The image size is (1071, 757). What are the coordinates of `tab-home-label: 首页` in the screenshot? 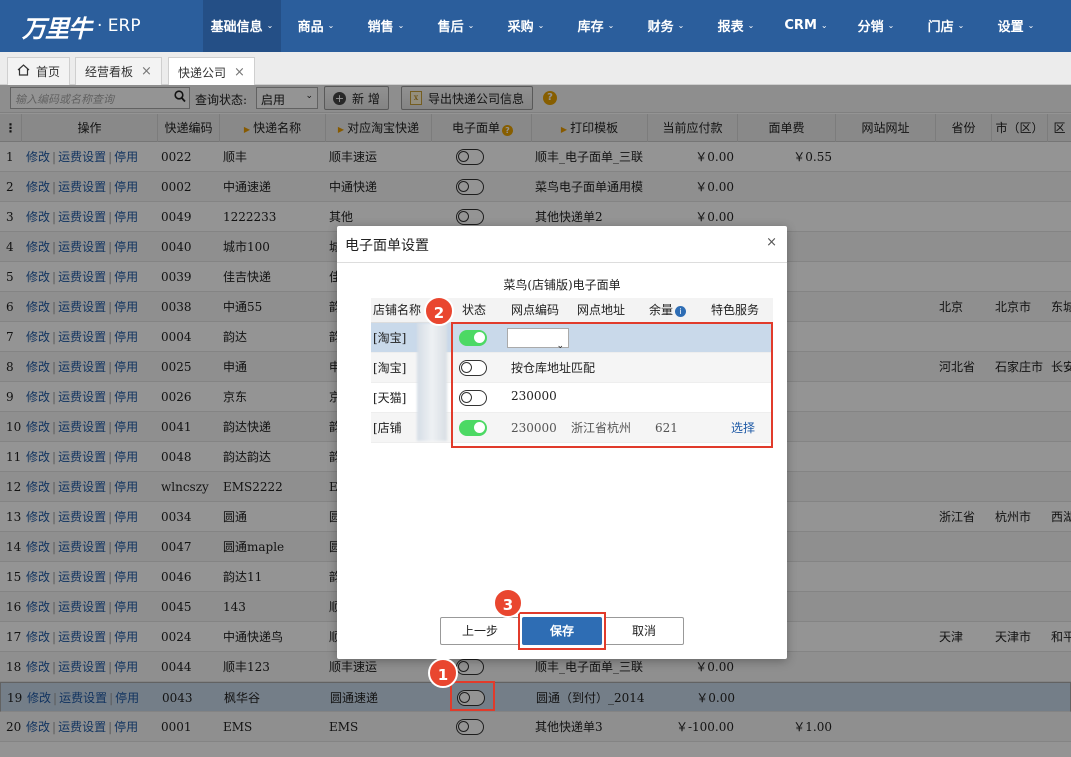 It's located at (48, 72).